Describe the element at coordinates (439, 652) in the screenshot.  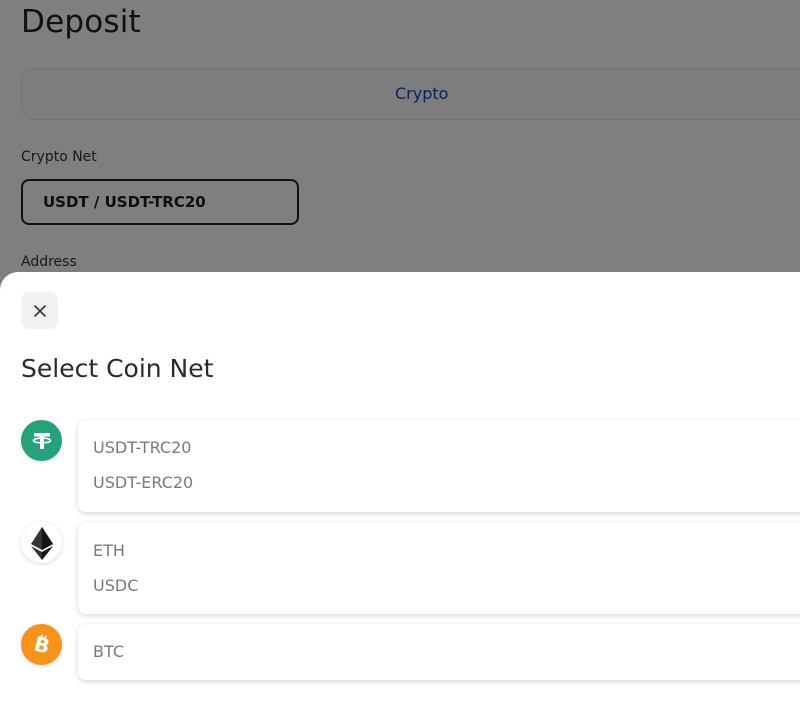
I see `coin-group-bitcoin: BTC` at that location.